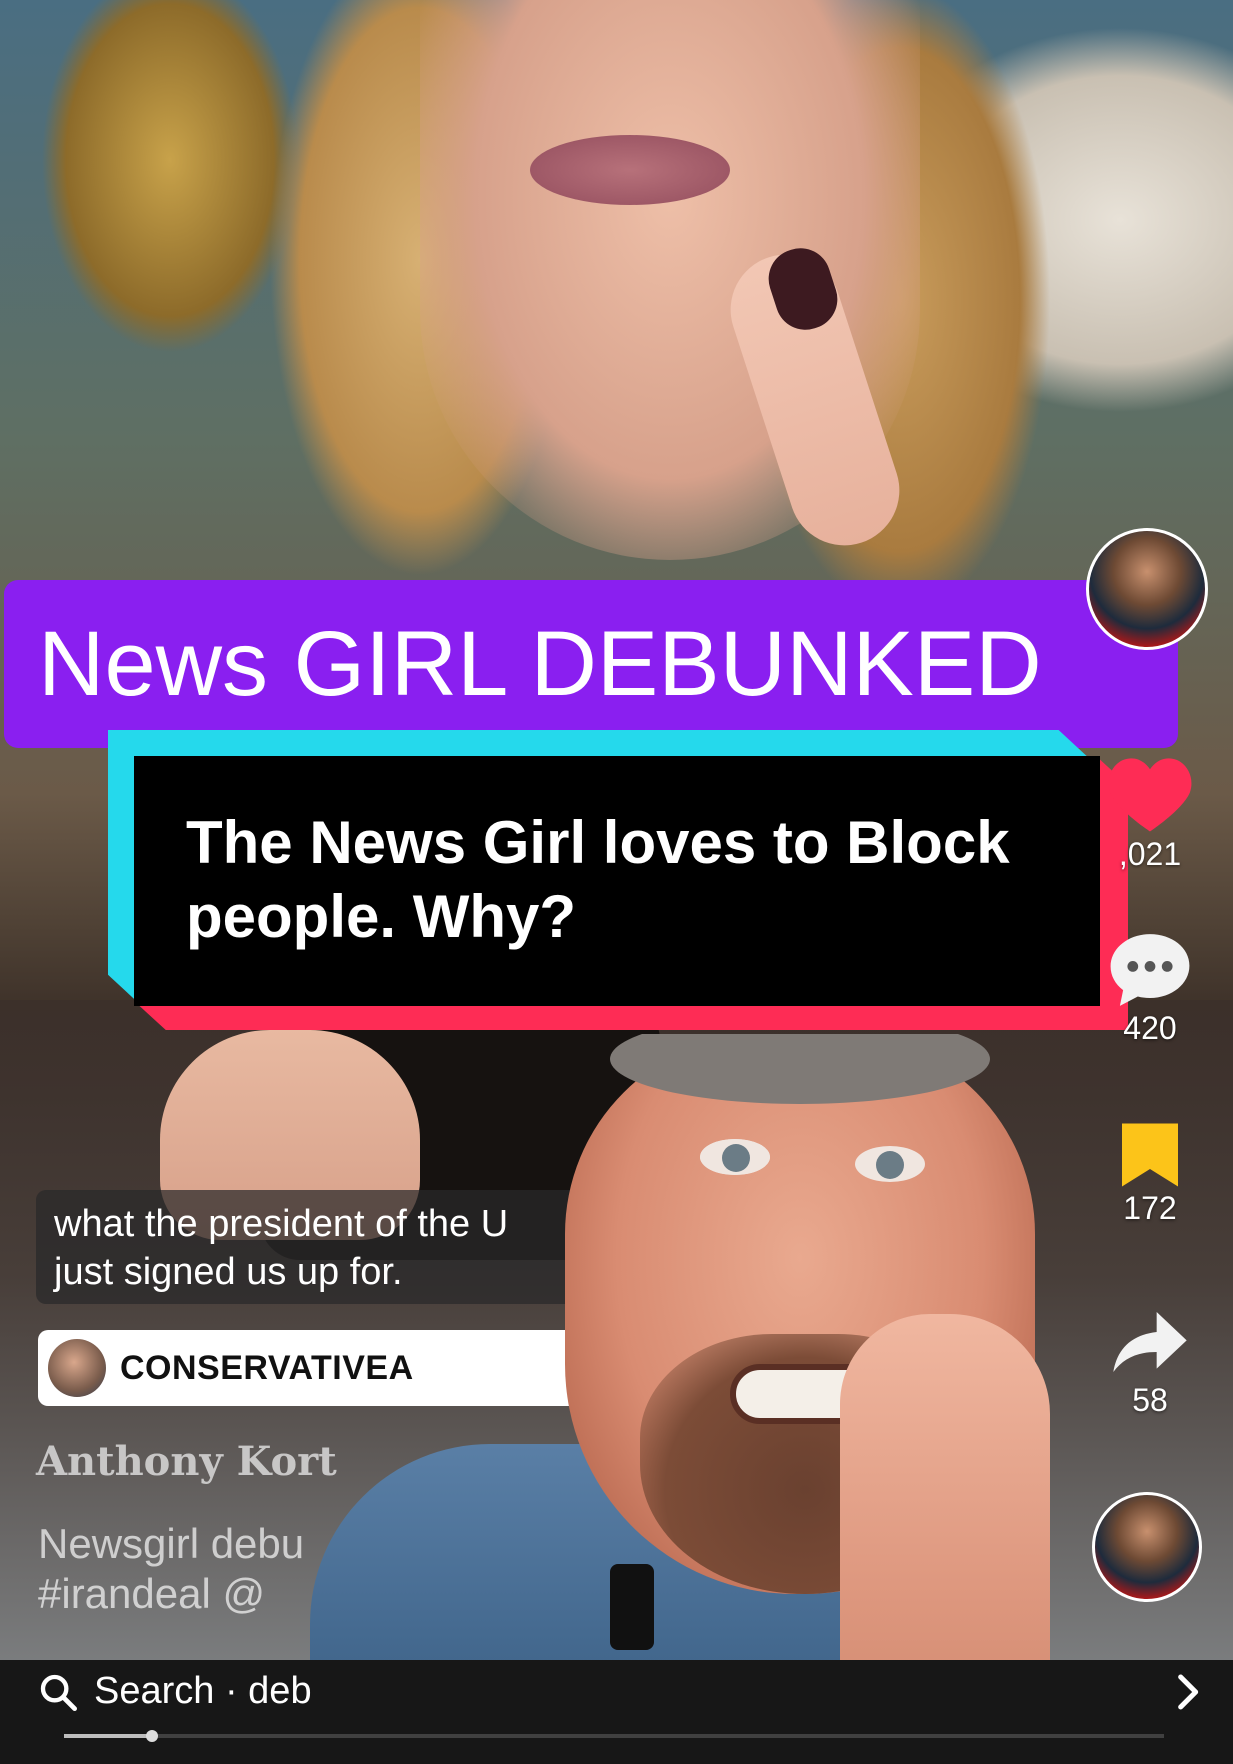  What do you see at coordinates (1150, 1400) in the screenshot?
I see `share-count: 58` at bounding box center [1150, 1400].